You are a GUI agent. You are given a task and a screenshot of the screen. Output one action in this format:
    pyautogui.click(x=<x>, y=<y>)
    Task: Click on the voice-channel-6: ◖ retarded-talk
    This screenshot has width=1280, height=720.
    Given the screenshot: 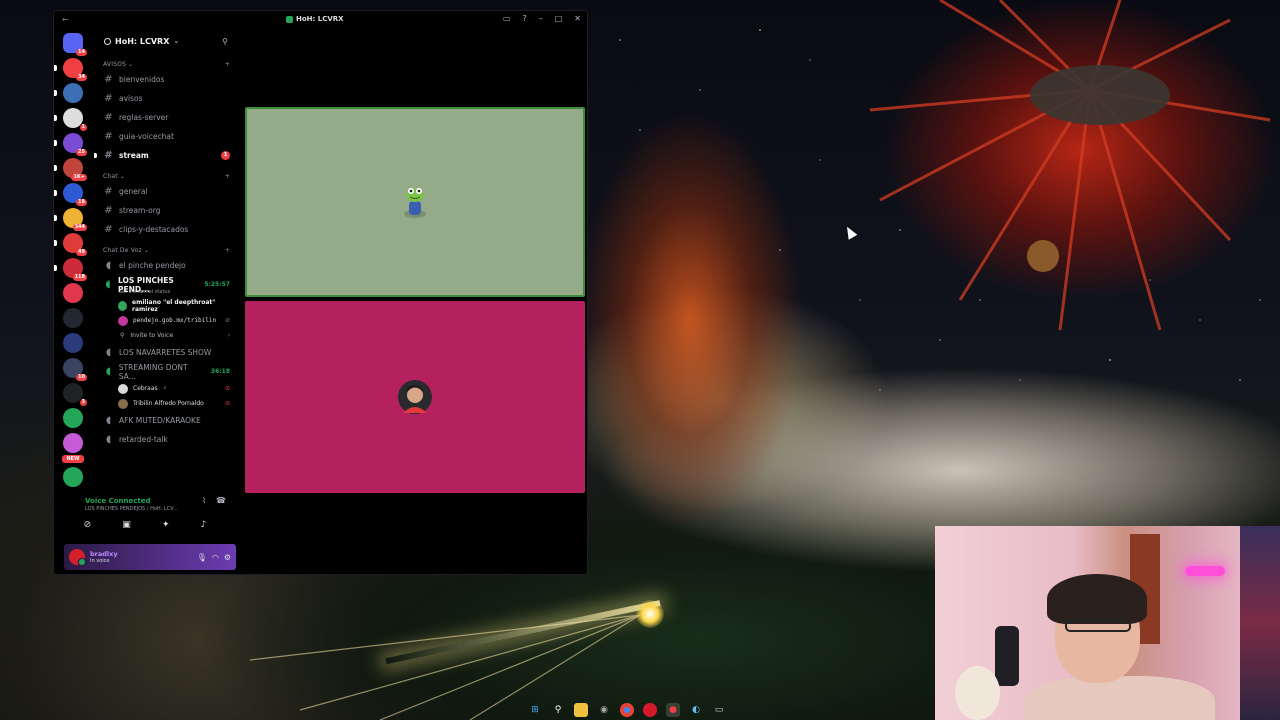 What is the action you would take?
    pyautogui.click(x=164, y=439)
    